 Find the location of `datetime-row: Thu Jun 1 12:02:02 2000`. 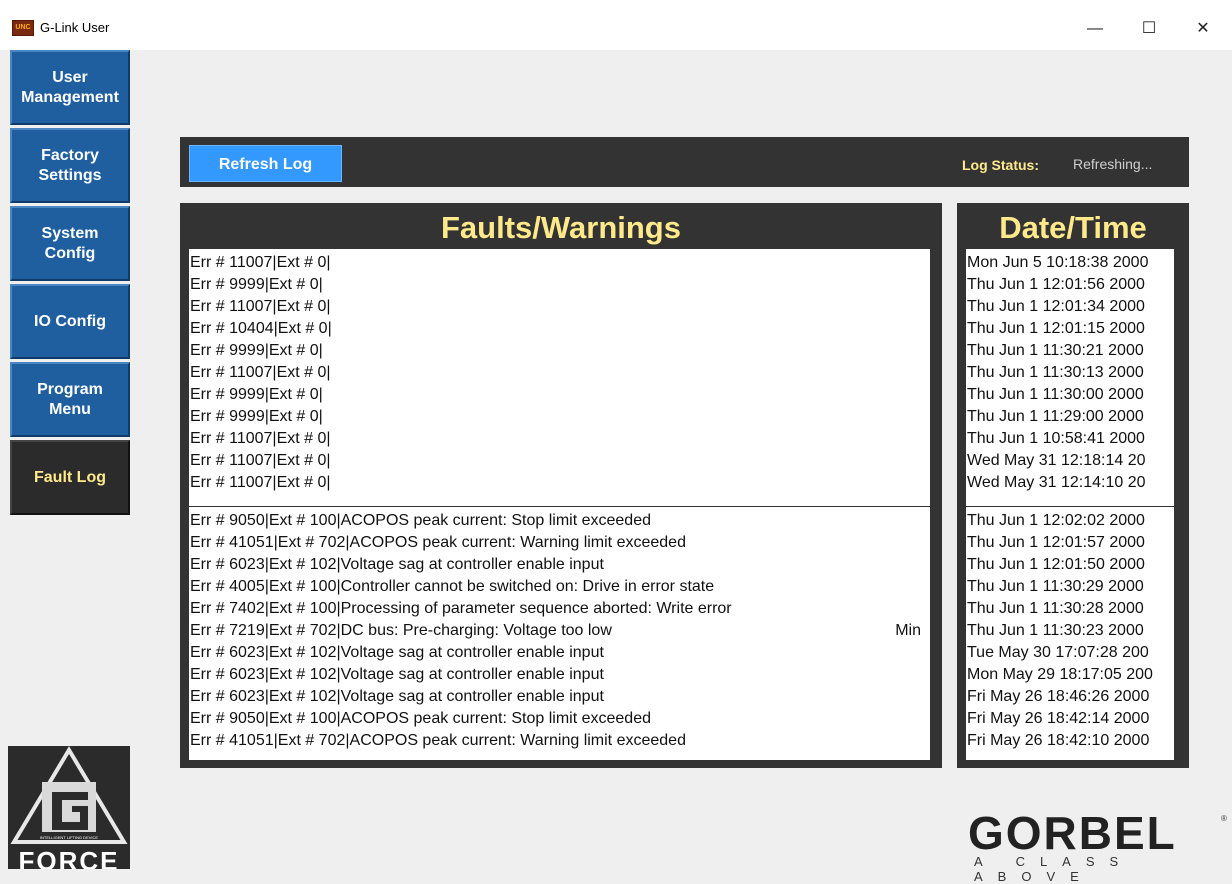

datetime-row: Thu Jun 1 12:02:02 2000 is located at coordinates (1070, 521).